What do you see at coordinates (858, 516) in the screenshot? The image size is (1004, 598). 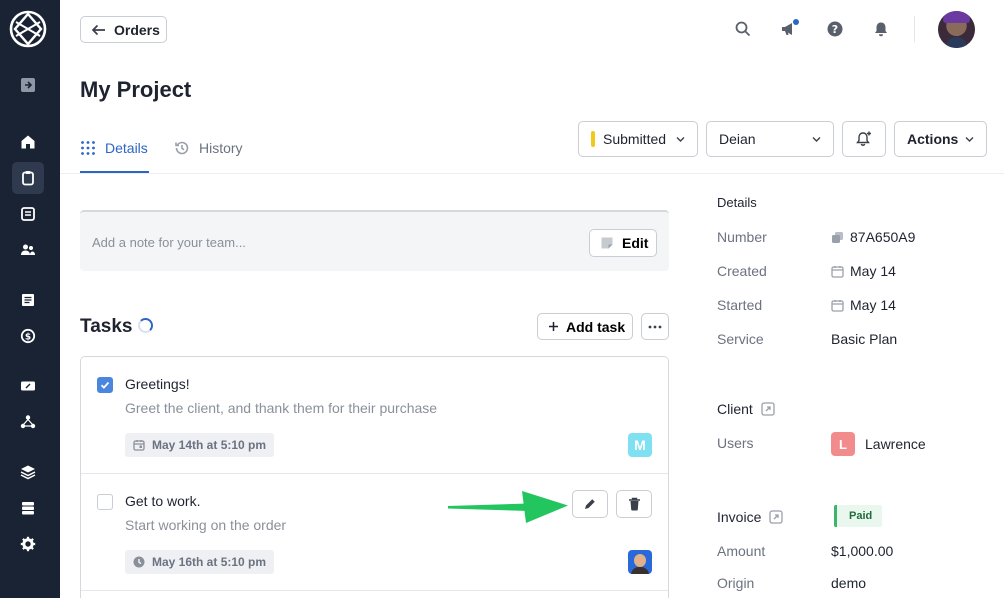 I see `invoice-status-badge: Paid` at bounding box center [858, 516].